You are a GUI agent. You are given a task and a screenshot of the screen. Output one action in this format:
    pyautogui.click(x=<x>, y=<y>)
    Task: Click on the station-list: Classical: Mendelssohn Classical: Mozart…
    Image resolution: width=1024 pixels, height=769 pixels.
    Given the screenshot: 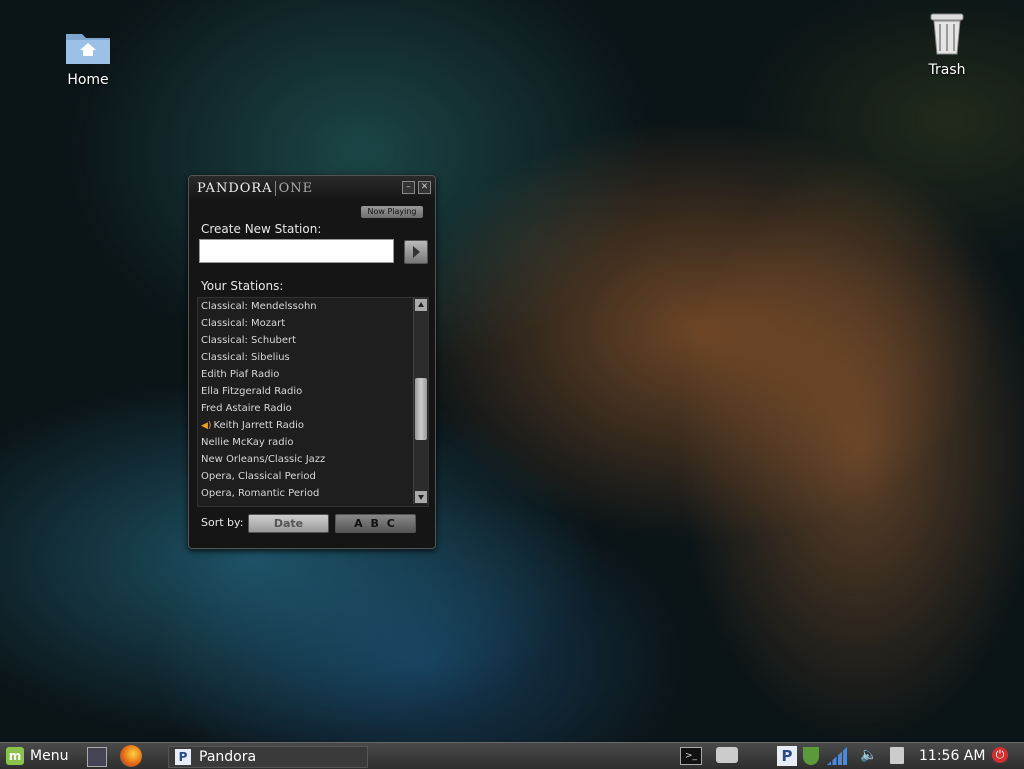 What is the action you would take?
    pyautogui.click(x=313, y=402)
    